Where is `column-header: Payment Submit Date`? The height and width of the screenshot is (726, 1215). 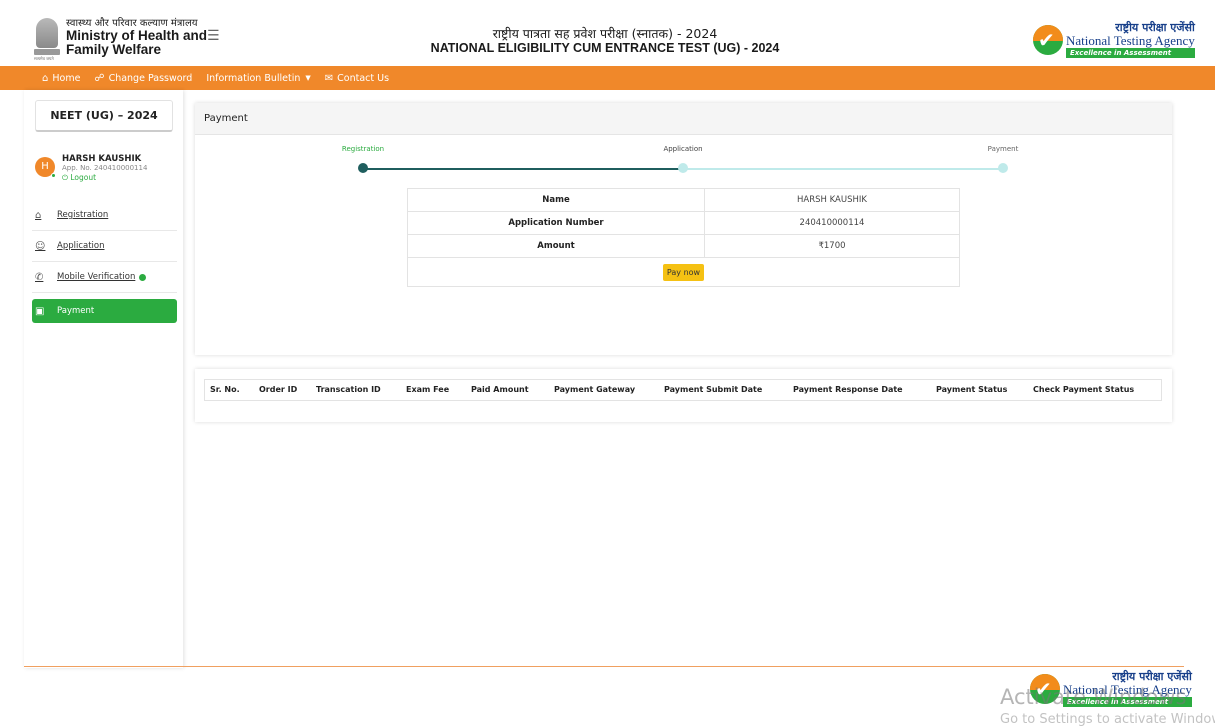 column-header: Payment Submit Date is located at coordinates (713, 389).